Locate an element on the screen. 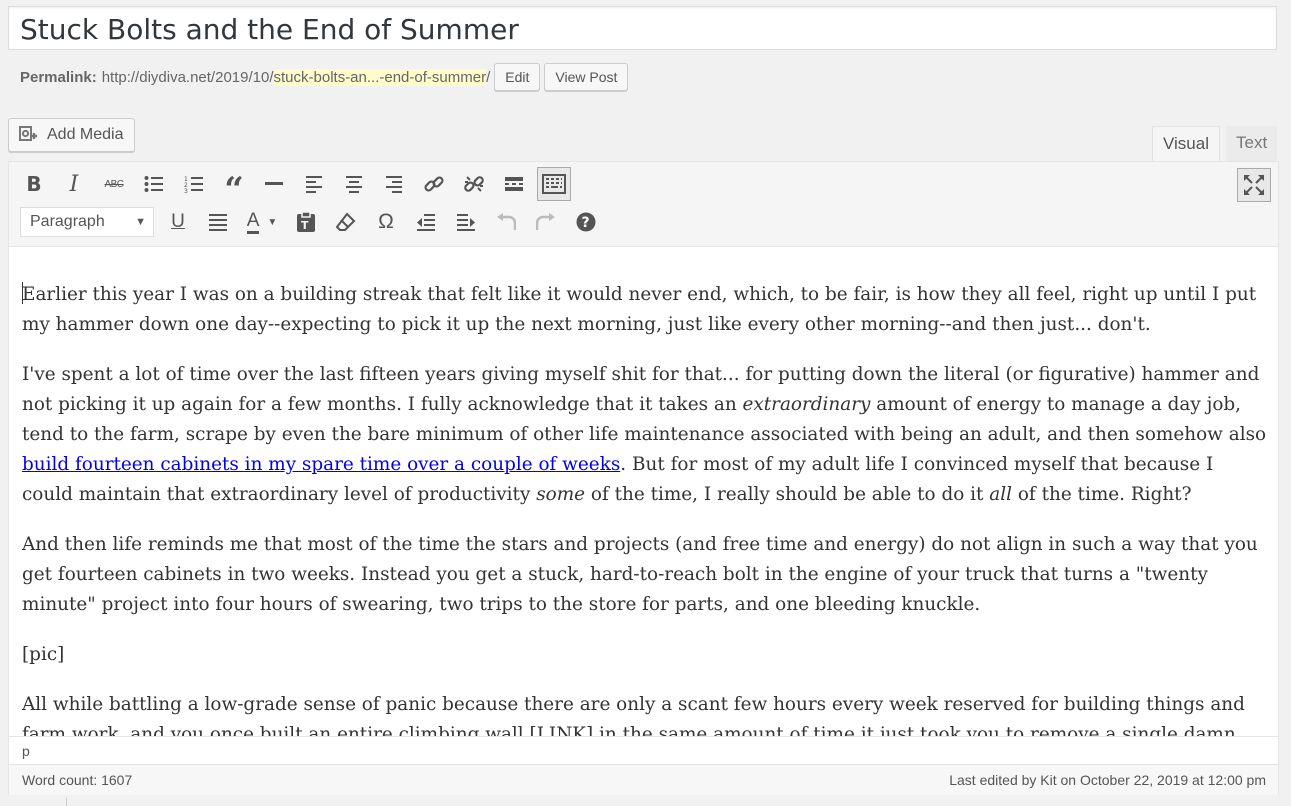 This screenshot has height=806, width=1291. paste-as-text-icon: T is located at coordinates (306, 222).